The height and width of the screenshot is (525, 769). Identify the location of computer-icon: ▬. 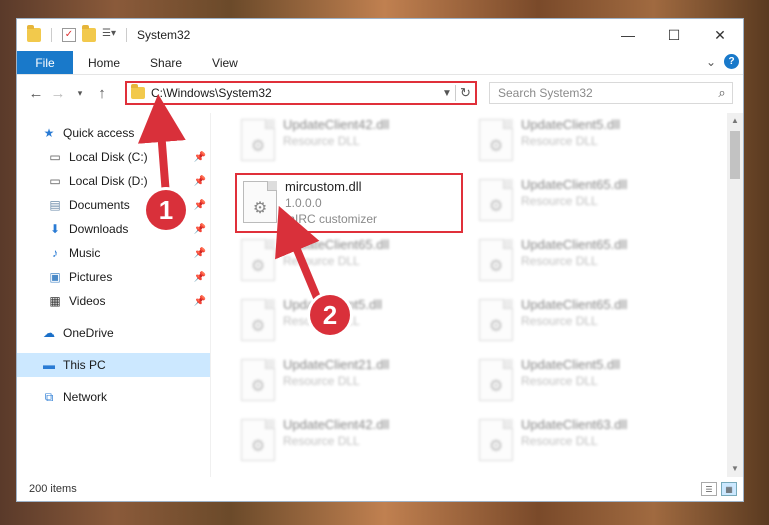
(49, 365).